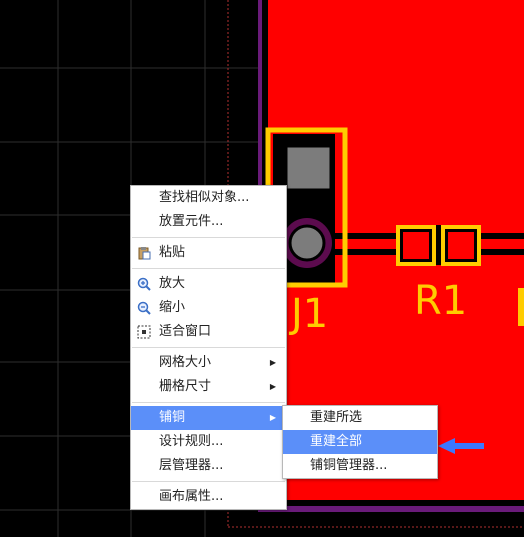 This screenshot has width=524, height=537. Describe the element at coordinates (308, 314) in the screenshot. I see `j1-label: J1` at that location.